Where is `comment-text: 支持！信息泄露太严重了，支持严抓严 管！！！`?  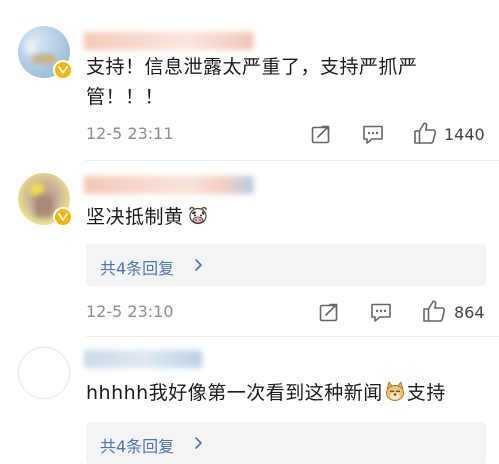
comment-text: 支持！信息泄露太严重了，支持严抓严 管！！！ is located at coordinates (252, 82).